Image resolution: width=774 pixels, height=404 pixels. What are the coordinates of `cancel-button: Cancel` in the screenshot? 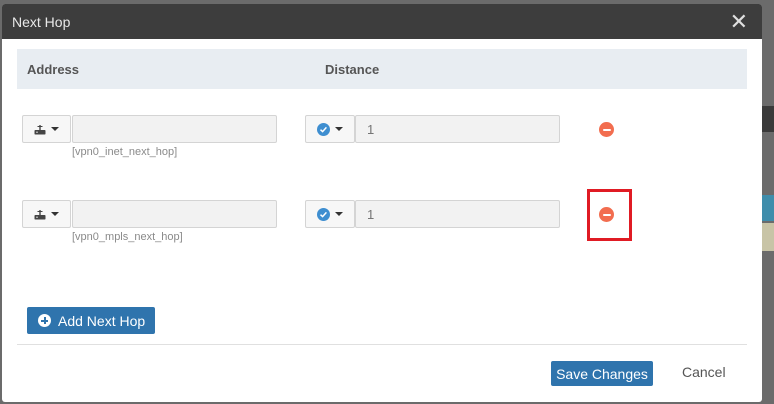 It's located at (704, 372).